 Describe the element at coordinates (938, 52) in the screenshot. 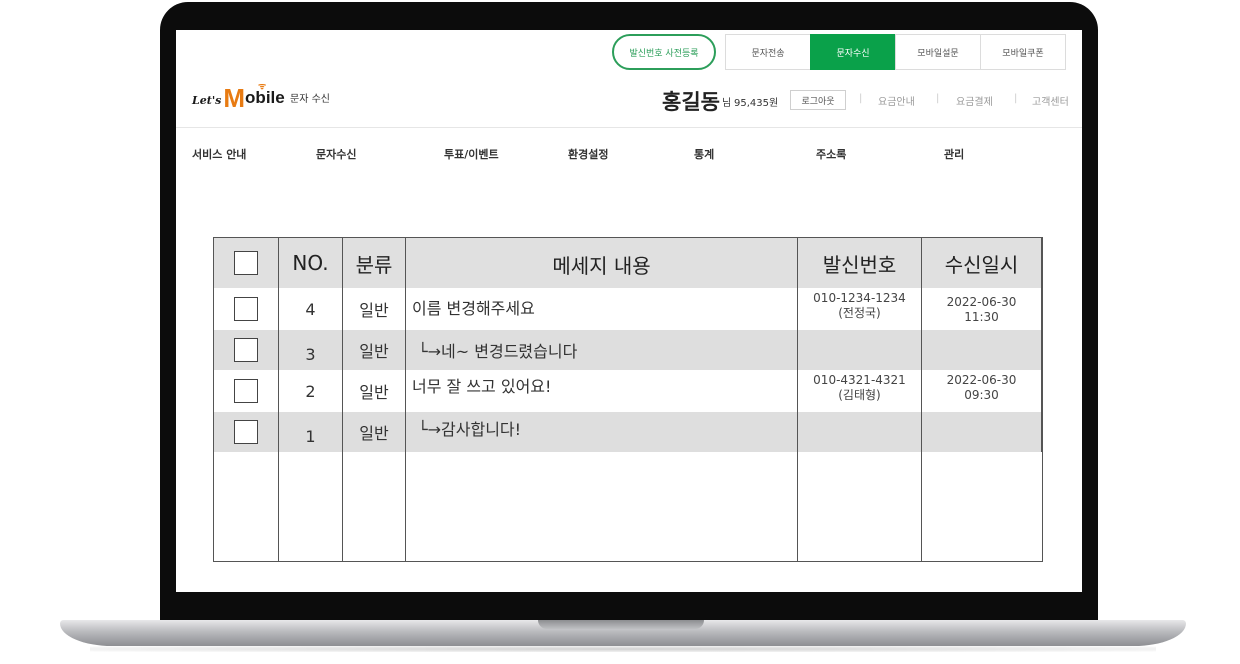

I see `tab-mobile-survey: 모바일설문` at that location.